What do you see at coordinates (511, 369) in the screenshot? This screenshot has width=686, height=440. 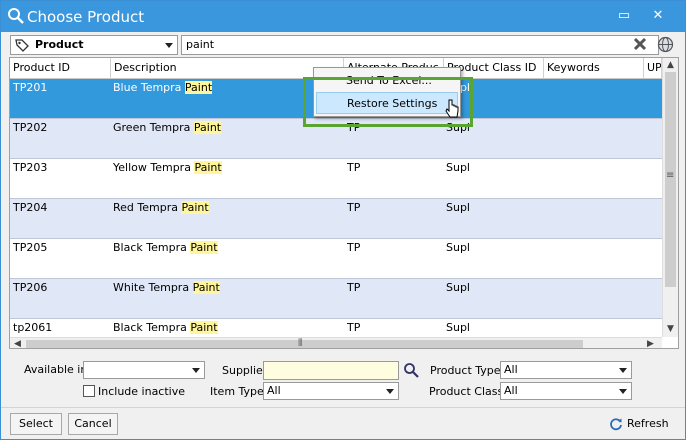 I see `product-type-value: All` at bounding box center [511, 369].